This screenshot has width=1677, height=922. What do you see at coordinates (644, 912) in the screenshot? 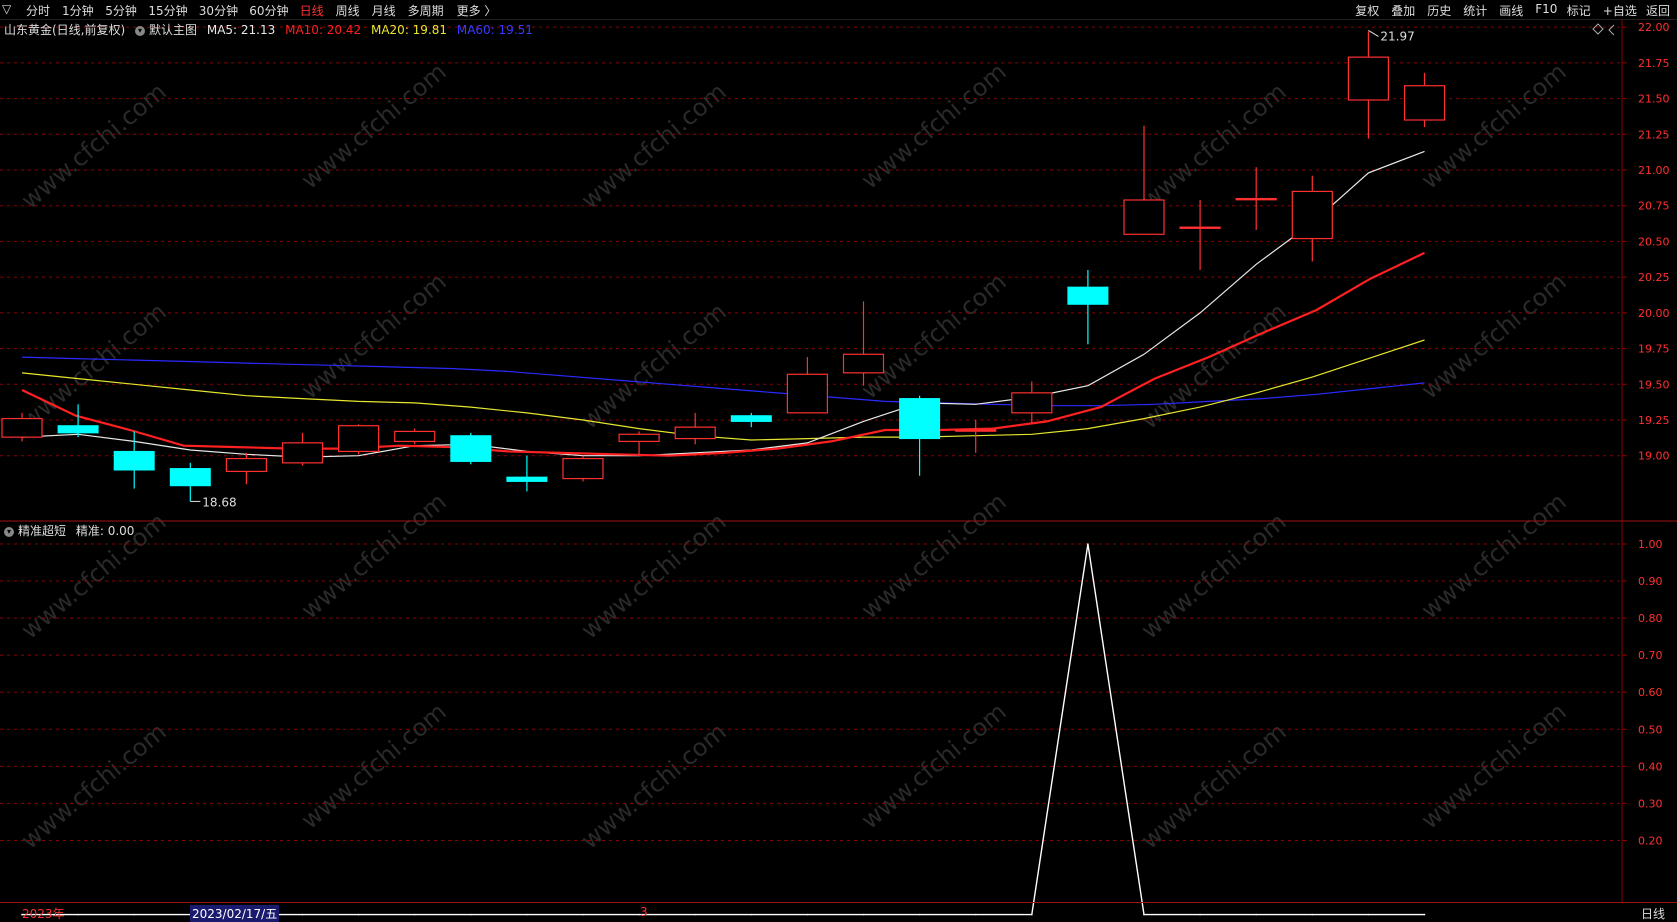
I see `month-mark: 3` at bounding box center [644, 912].